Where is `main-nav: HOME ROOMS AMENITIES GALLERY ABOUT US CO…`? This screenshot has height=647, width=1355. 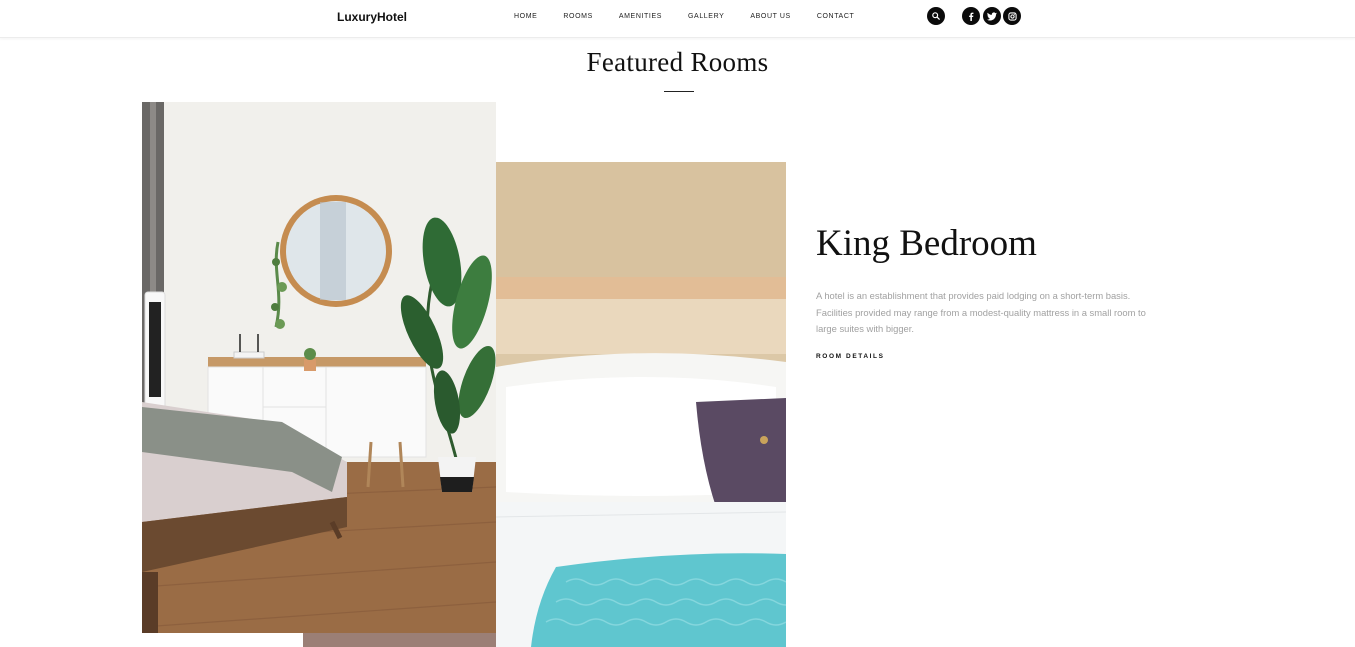 main-nav: HOME ROOMS AMENITIES GALLERY ABOUT US CO… is located at coordinates (697, 16).